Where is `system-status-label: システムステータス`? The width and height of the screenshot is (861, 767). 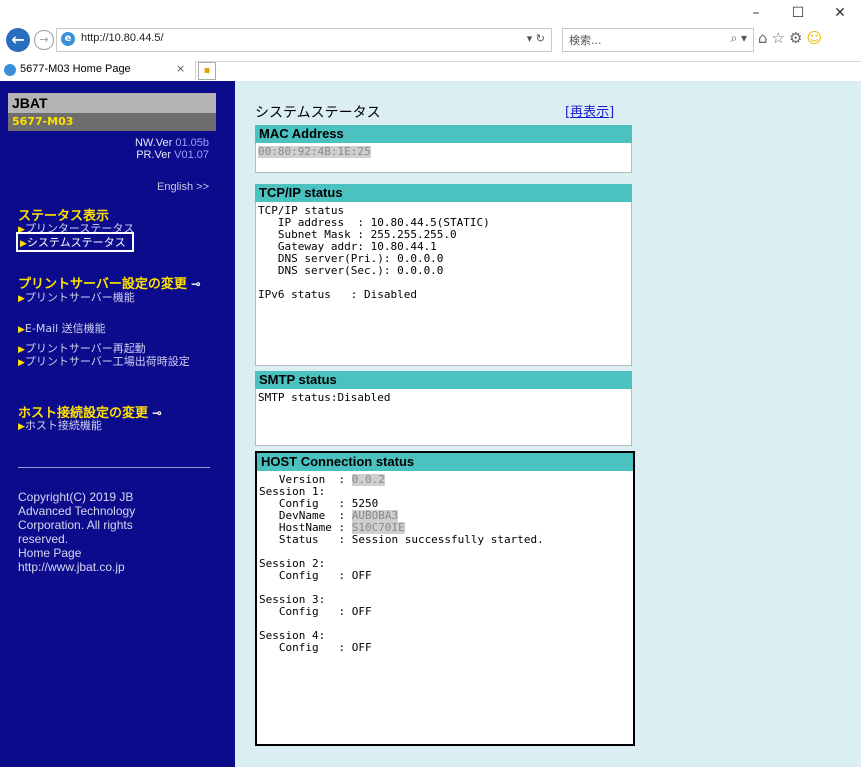
system-status-label: システムステータス is located at coordinates (76, 242).